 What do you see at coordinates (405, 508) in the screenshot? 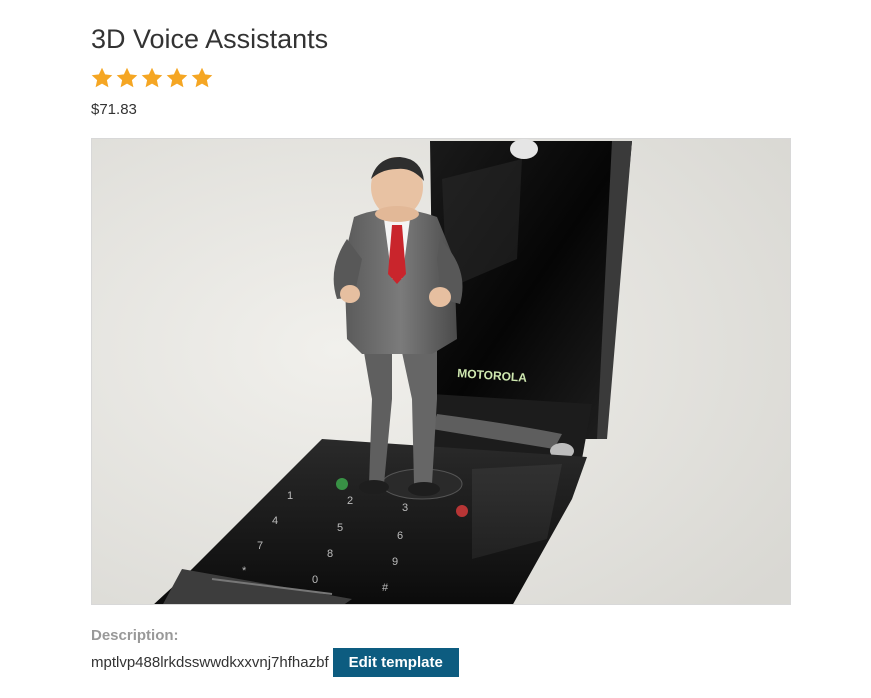
I see `svg-text: 3` at bounding box center [405, 508].